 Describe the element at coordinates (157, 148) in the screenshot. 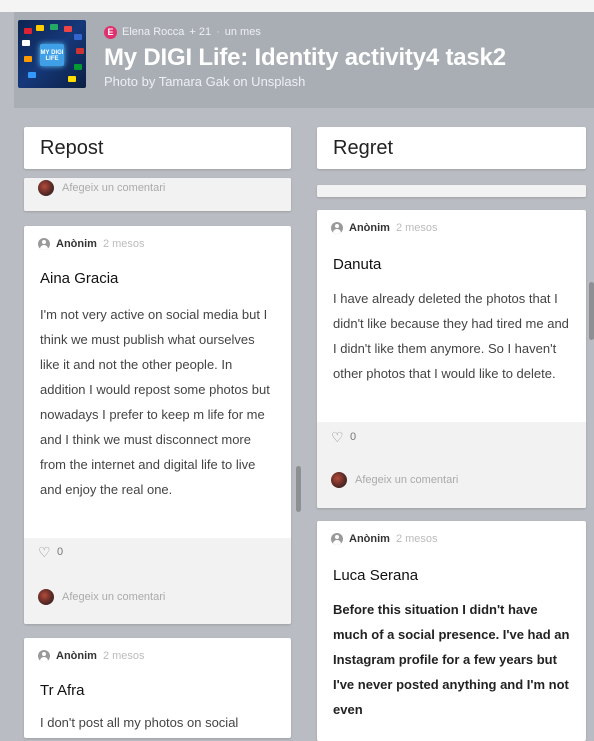

I see `column-header-repost: Repost` at that location.